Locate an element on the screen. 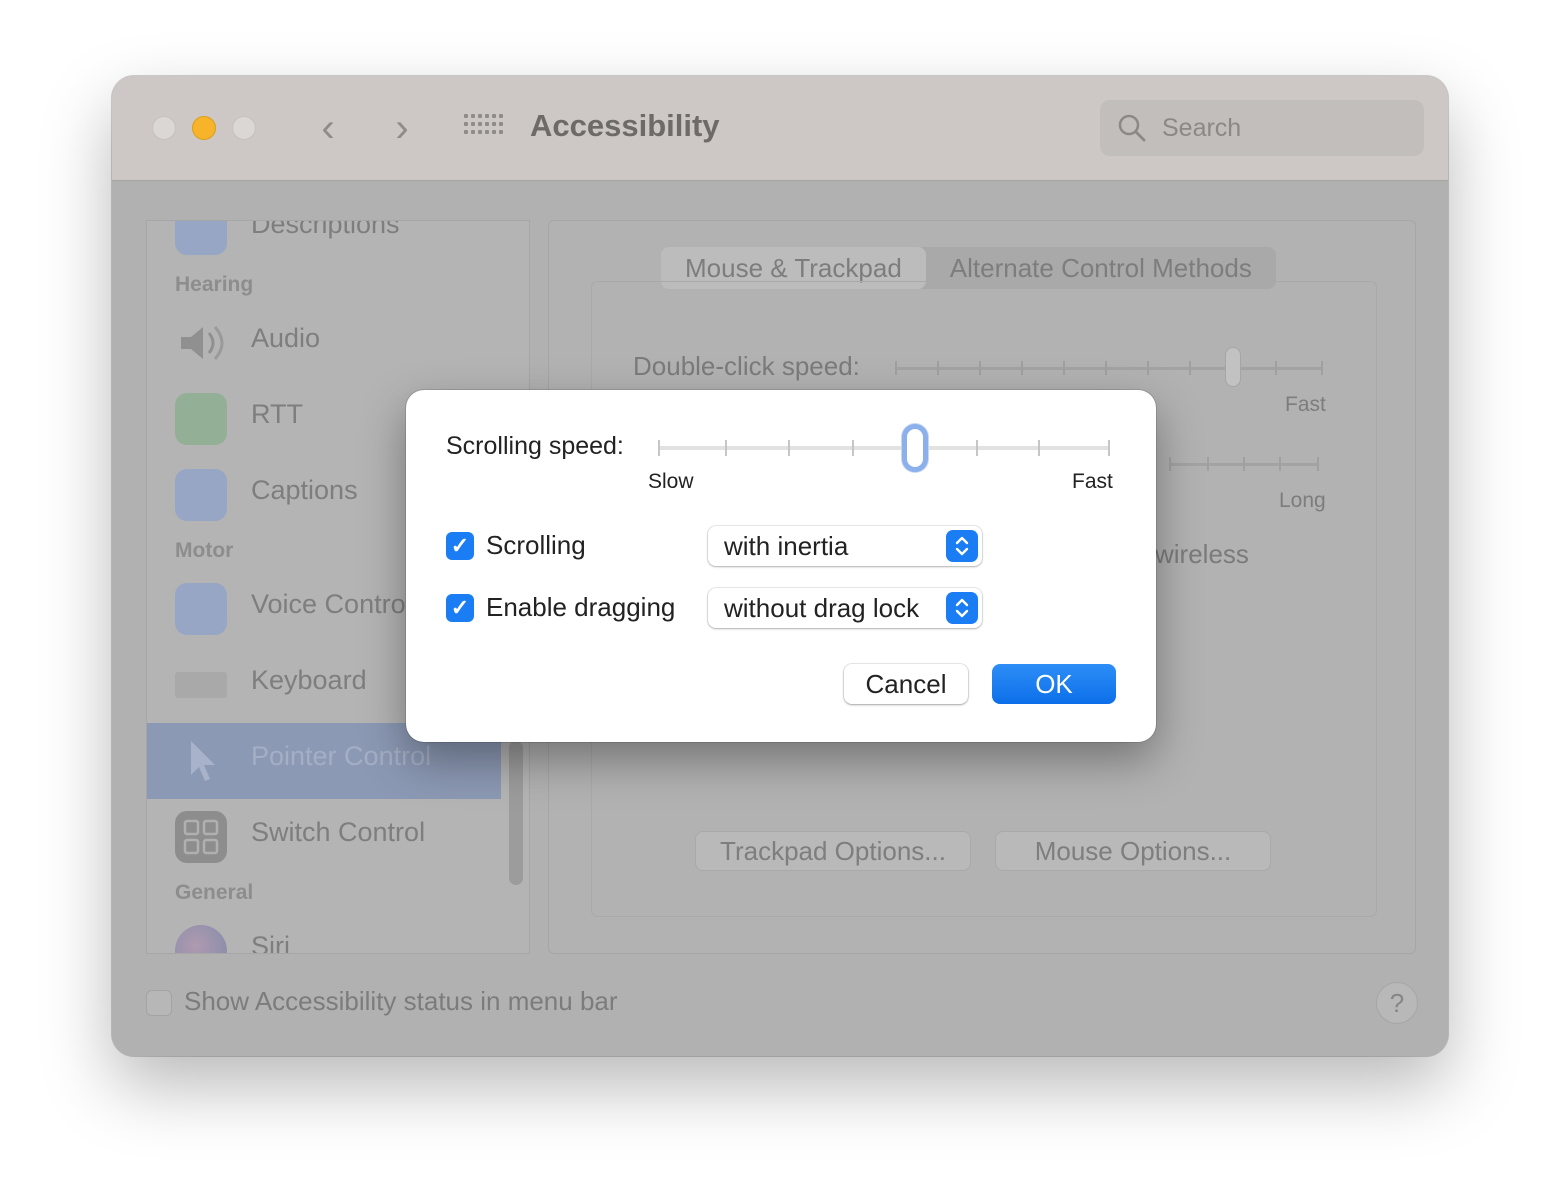 The height and width of the screenshot is (1204, 1560). ok-button: OK is located at coordinates (1054, 684).